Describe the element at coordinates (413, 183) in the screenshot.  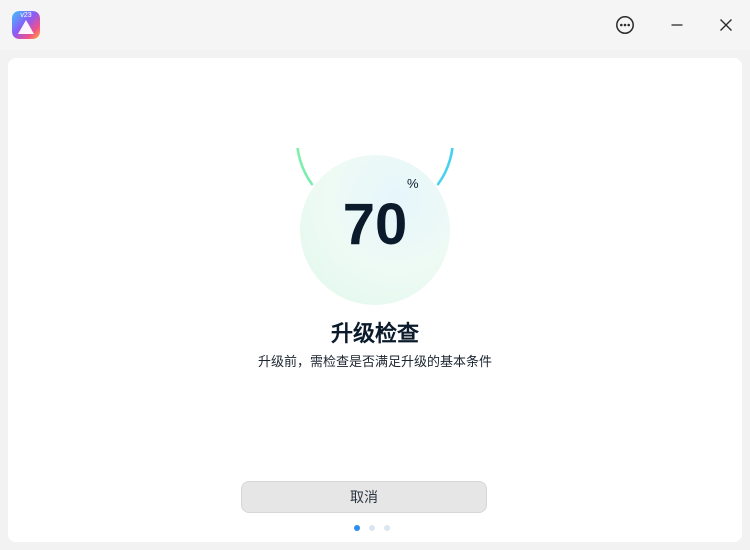
I see `progress-unit: %` at that location.